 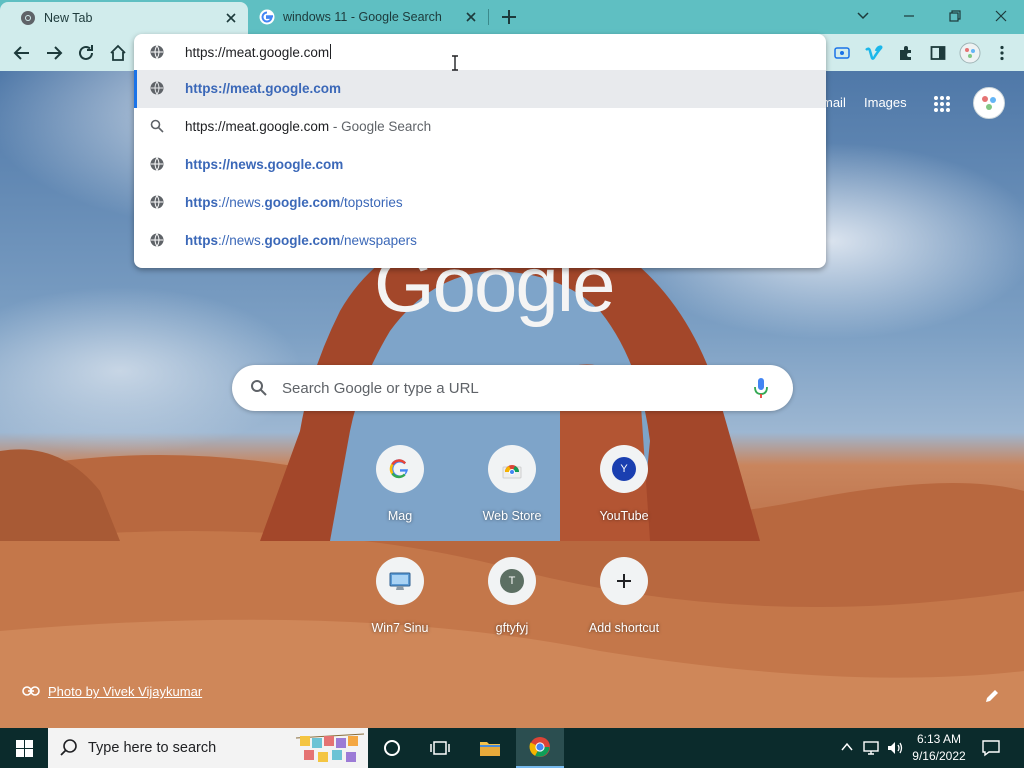 I want to click on shortcut-tile: Web Store, so click(x=512, y=493).